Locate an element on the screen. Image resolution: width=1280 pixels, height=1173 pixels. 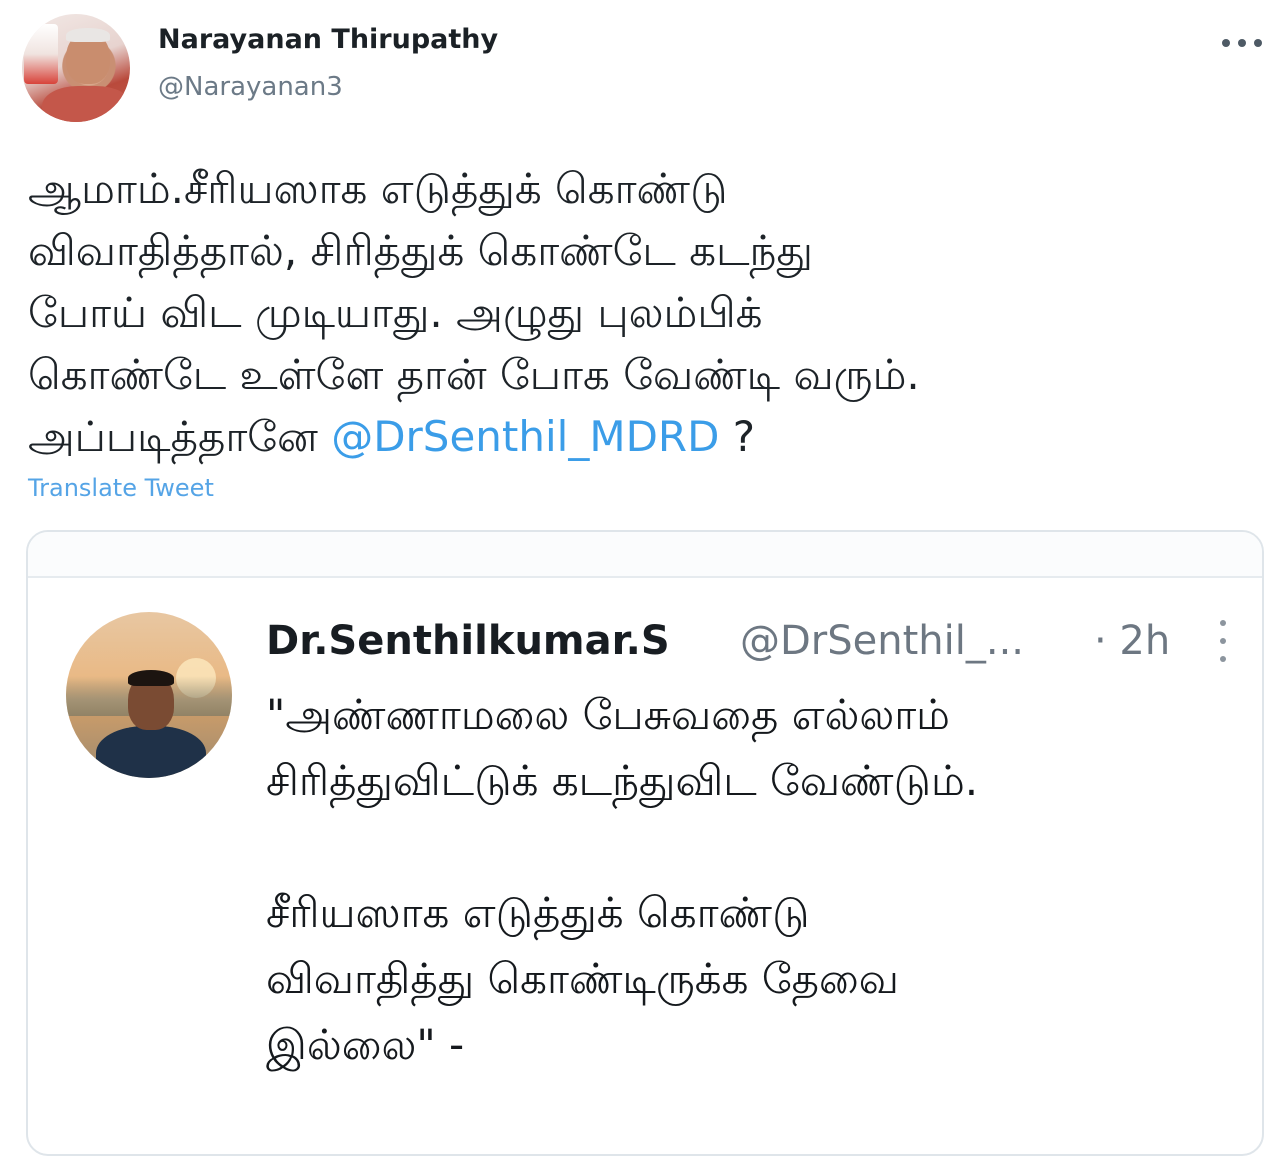
avatar-body-graphic is located at coordinates (151, 752).